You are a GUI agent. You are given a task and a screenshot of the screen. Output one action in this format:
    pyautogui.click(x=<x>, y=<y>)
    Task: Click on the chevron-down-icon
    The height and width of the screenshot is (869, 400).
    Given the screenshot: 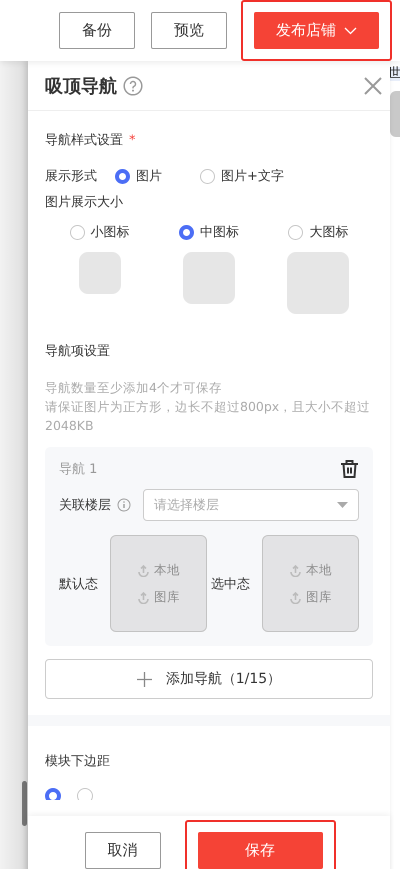 What is the action you would take?
    pyautogui.click(x=350, y=30)
    